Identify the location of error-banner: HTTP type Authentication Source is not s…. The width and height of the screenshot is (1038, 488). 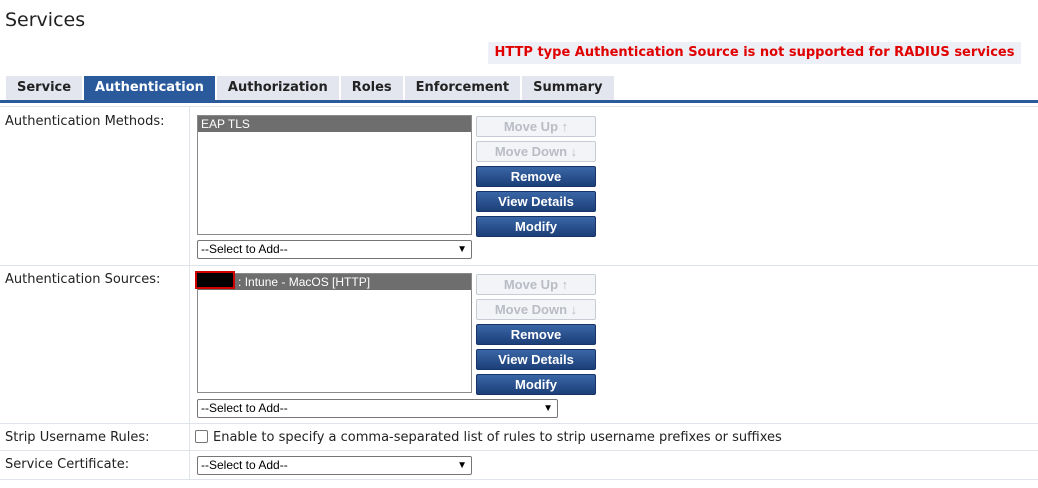
(754, 53).